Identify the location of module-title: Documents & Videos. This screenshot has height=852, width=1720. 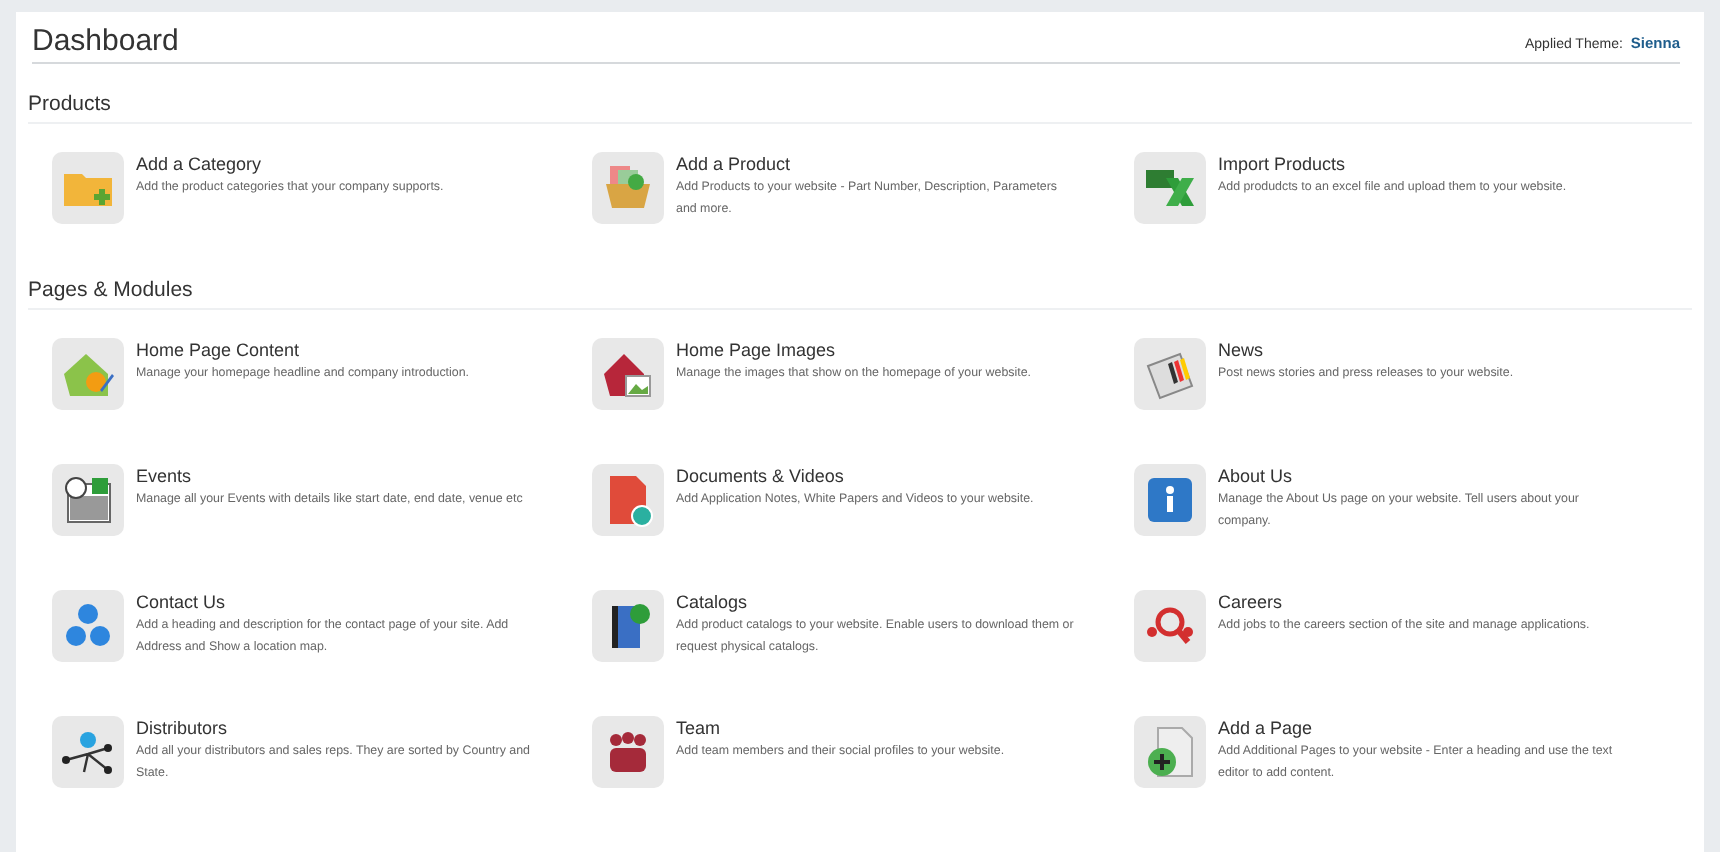
(855, 477).